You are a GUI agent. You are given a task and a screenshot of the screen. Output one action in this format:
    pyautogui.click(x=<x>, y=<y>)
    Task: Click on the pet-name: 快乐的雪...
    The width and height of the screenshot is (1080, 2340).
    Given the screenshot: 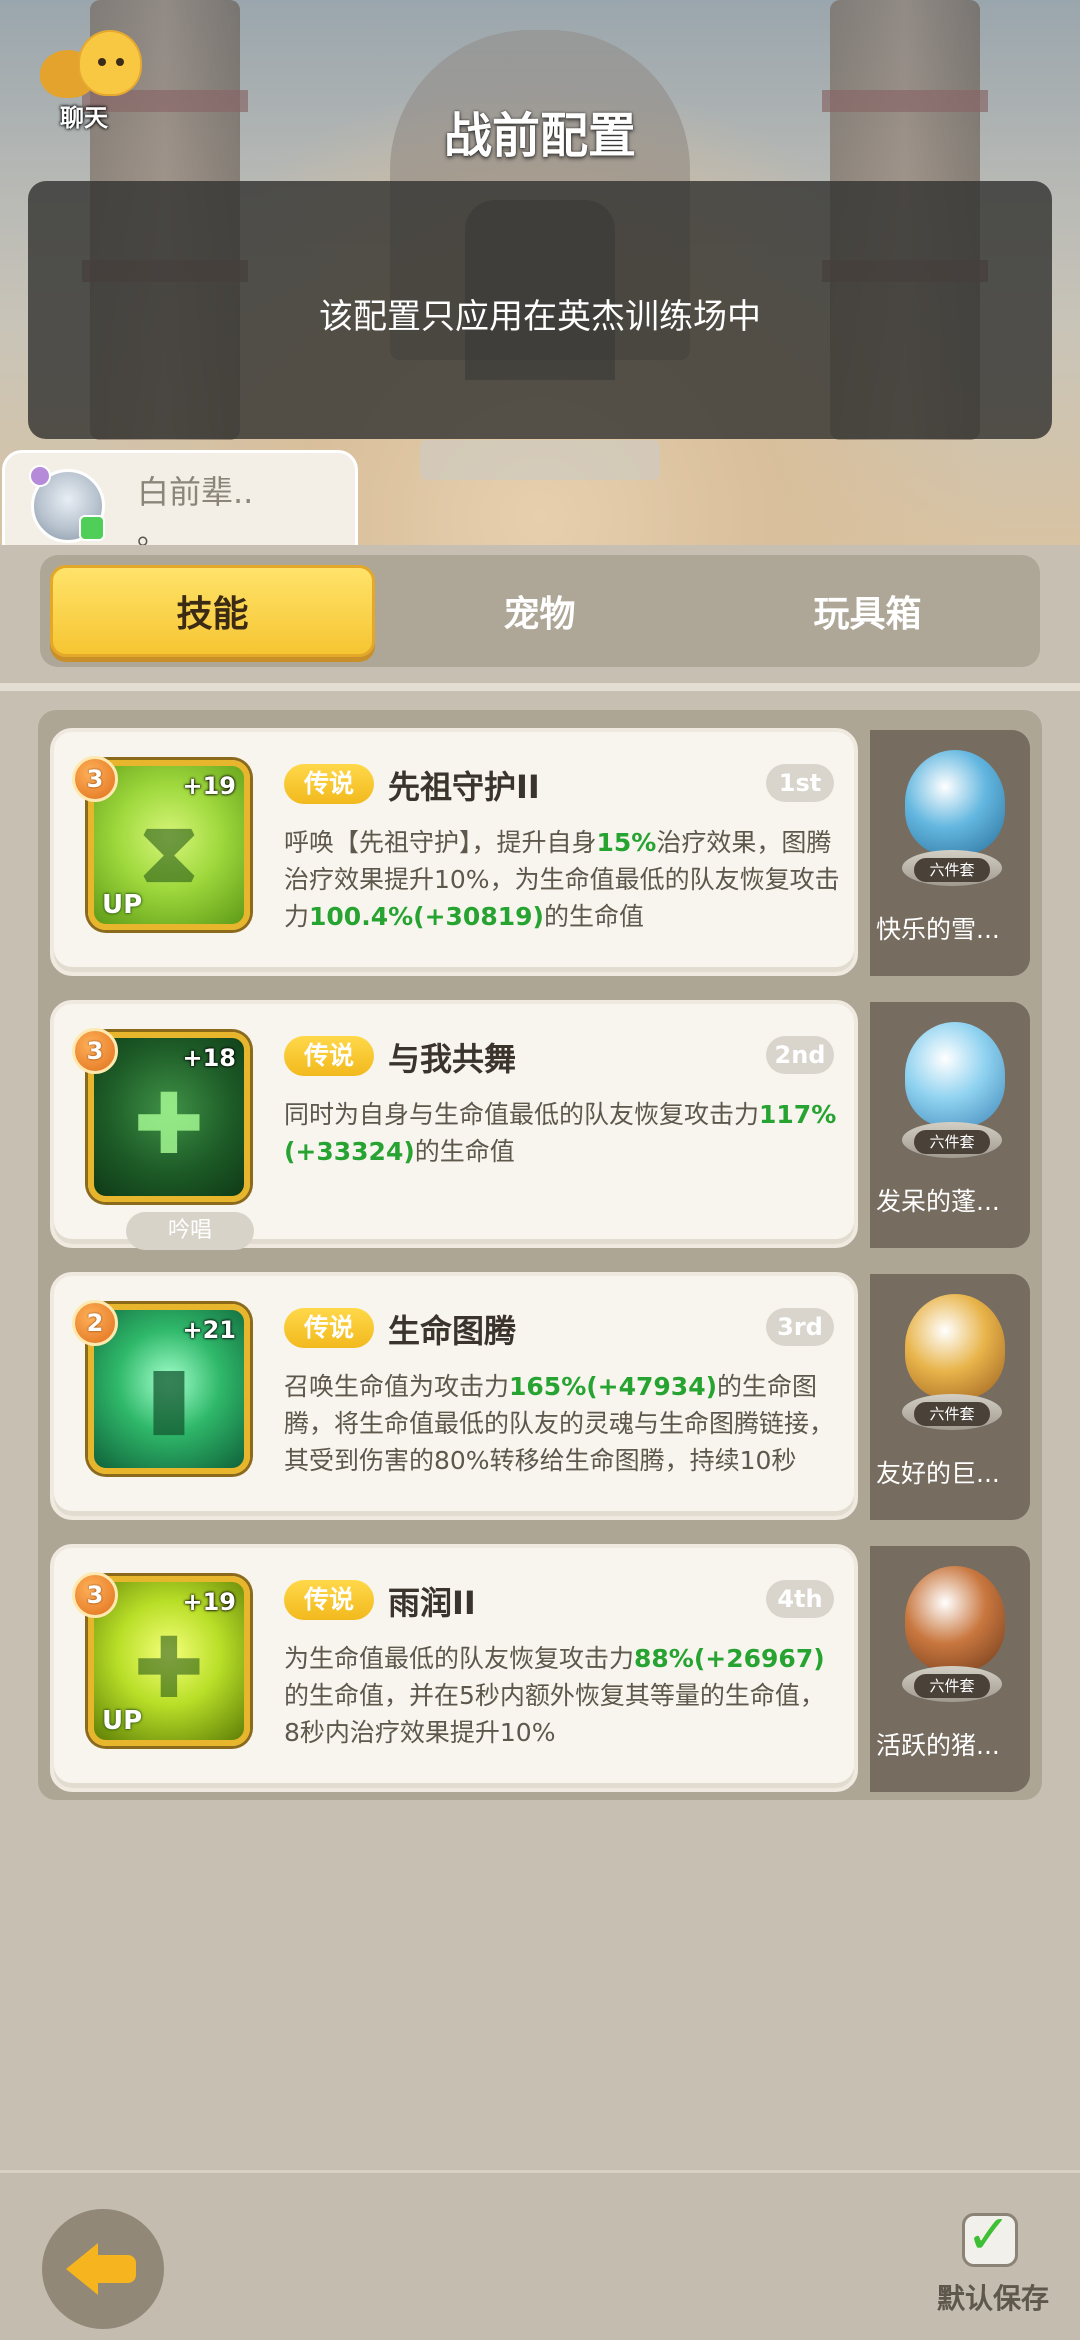 What is the action you would take?
    pyautogui.click(x=938, y=929)
    